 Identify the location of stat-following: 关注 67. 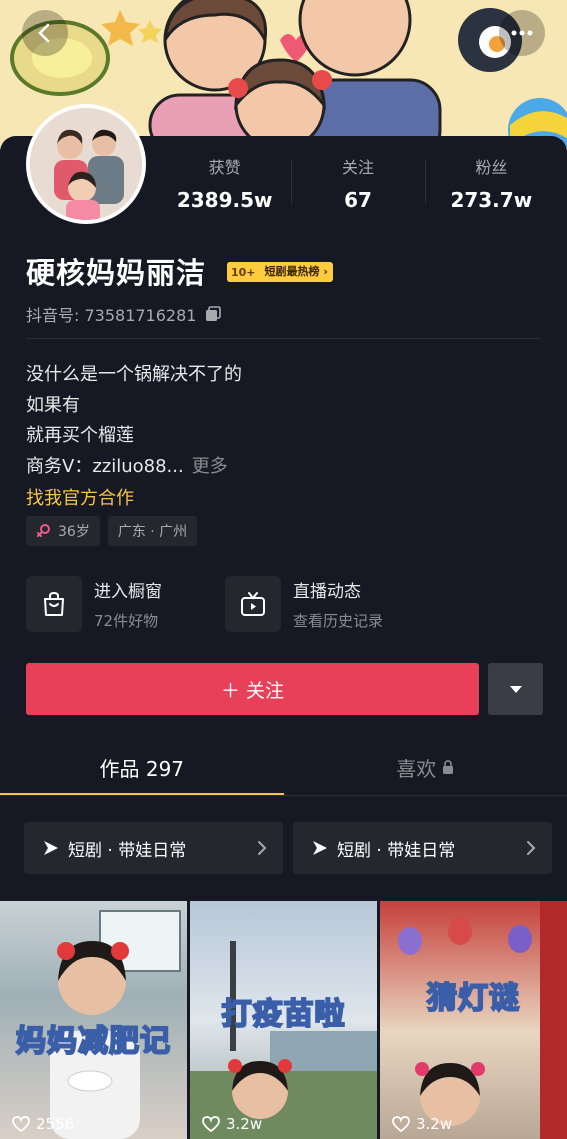
(357, 185).